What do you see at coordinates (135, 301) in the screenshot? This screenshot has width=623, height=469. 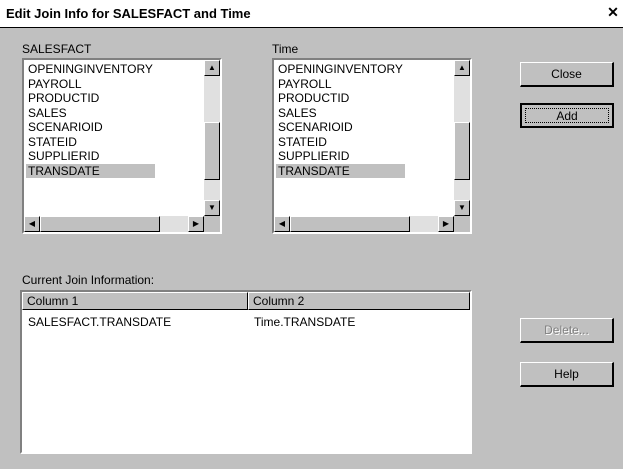 I see `column-header-1: Column 1` at bounding box center [135, 301].